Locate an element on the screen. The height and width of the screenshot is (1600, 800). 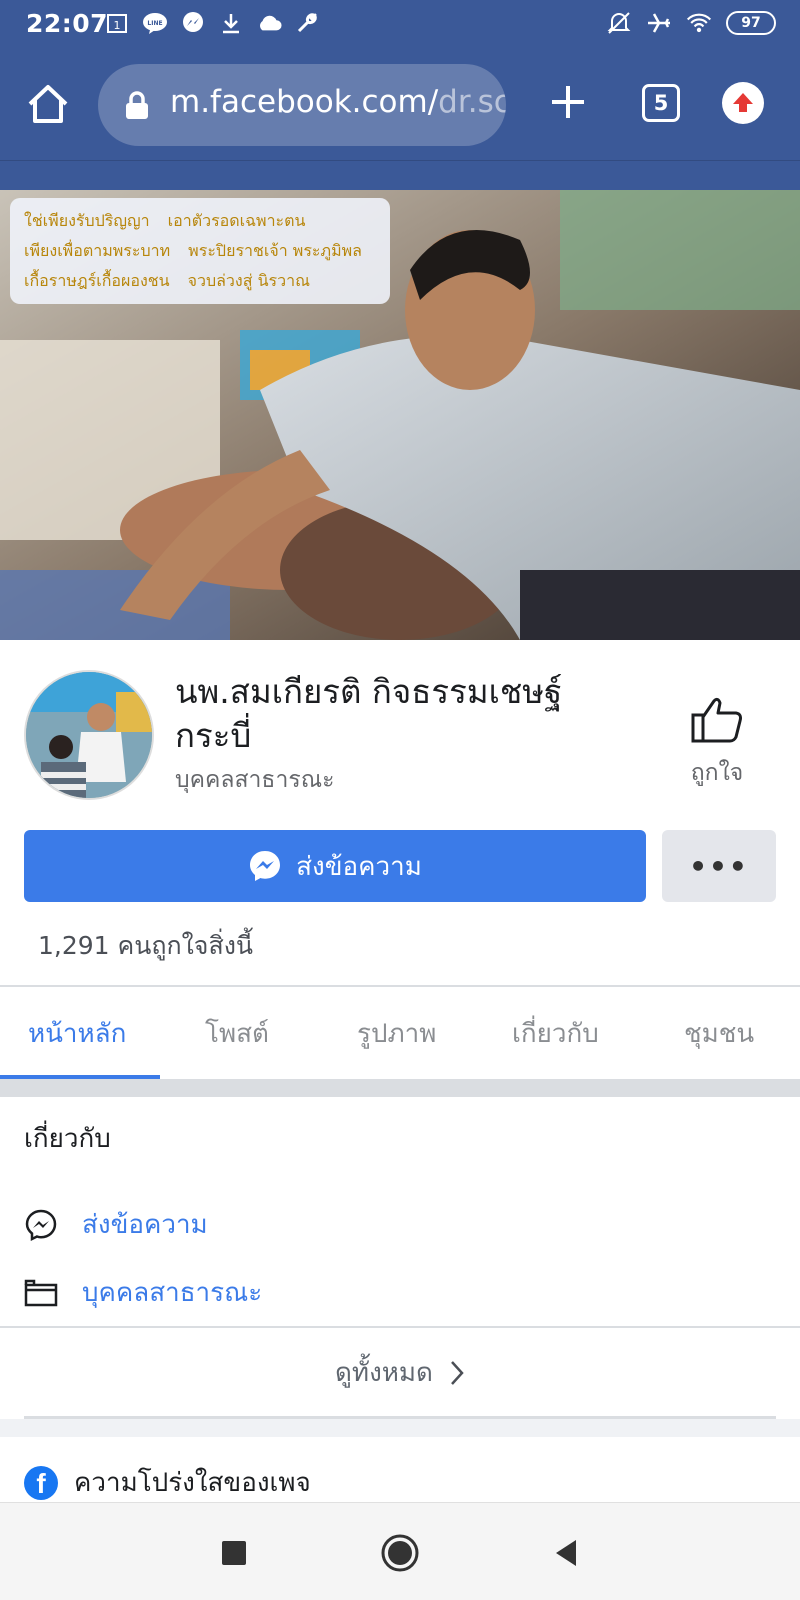
see-all-button: ดูทั้งหมด is located at coordinates (400, 1372).